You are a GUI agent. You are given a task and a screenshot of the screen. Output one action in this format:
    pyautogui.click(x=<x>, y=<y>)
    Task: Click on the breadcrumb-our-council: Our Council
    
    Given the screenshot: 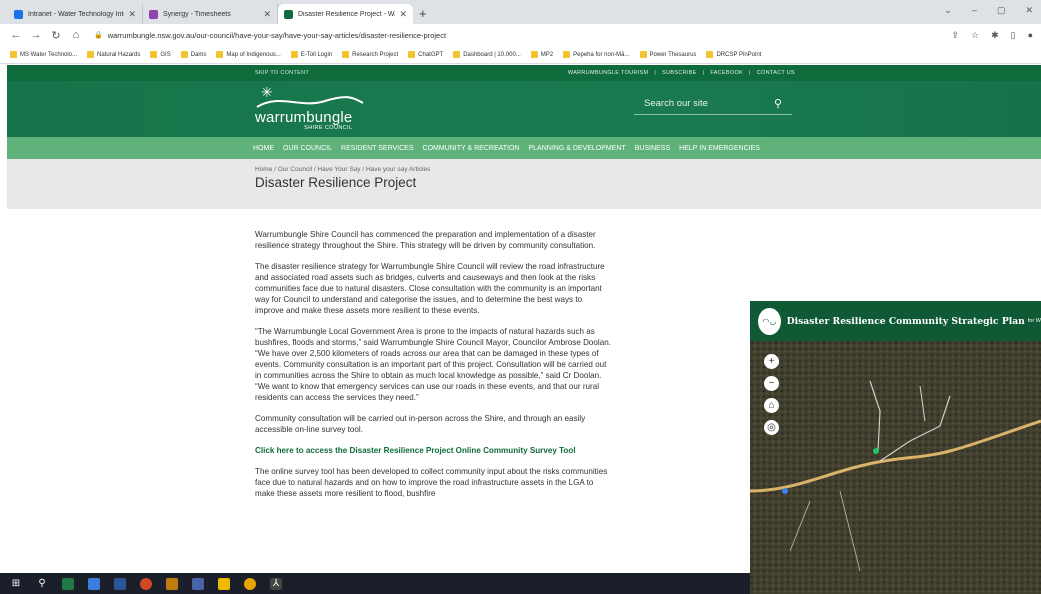 What is the action you would take?
    pyautogui.click(x=295, y=169)
    